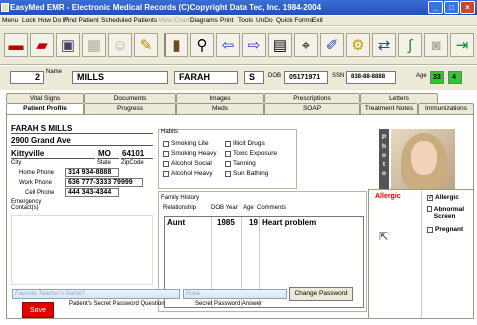 This screenshot has height=325, width=477. What do you see at coordinates (254, 45) in the screenshot?
I see `forward-arrow-icon: ⇨` at bounding box center [254, 45].